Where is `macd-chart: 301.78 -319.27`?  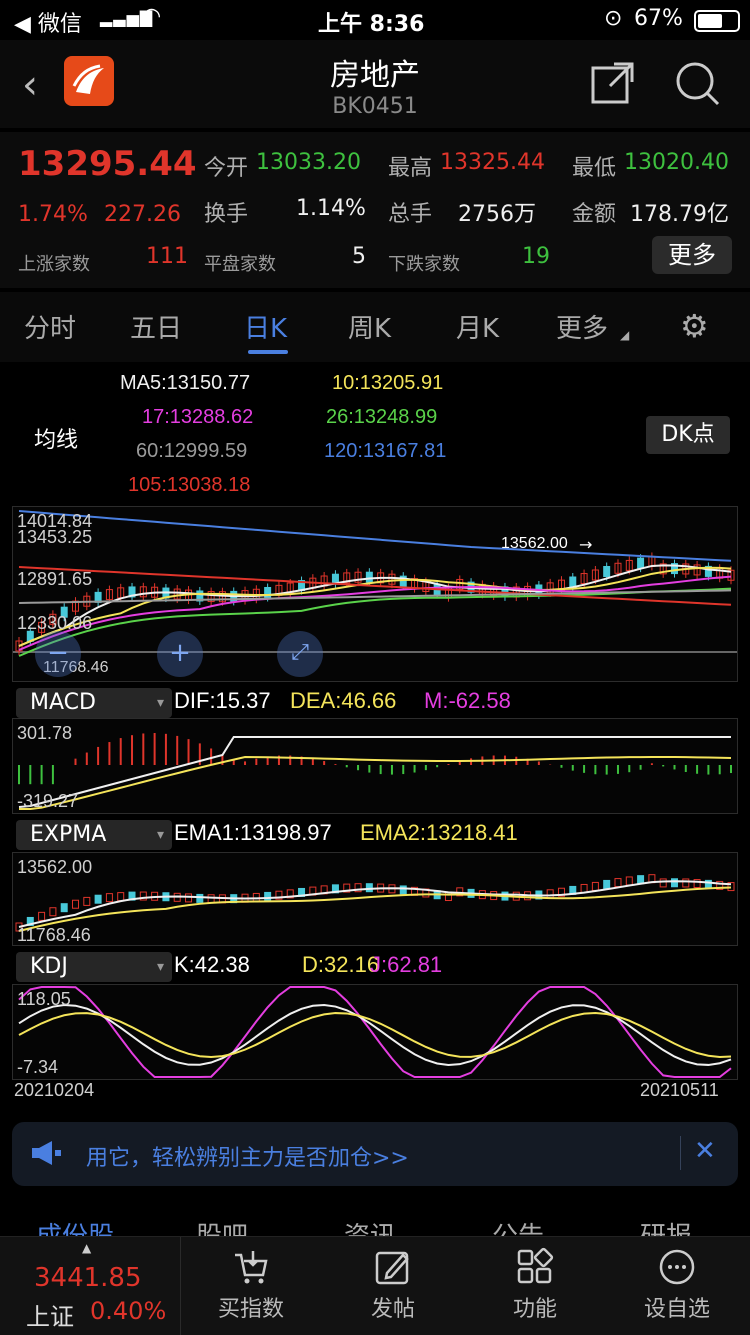
macd-chart: 301.78 -319.27 is located at coordinates (375, 766).